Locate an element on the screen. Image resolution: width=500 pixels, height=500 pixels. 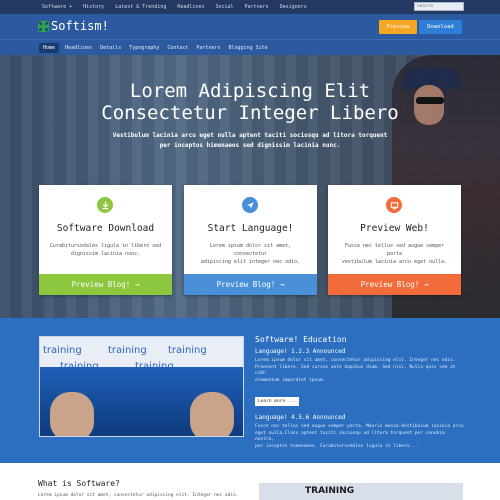
nav-item-details: Details is located at coordinates (110, 48).